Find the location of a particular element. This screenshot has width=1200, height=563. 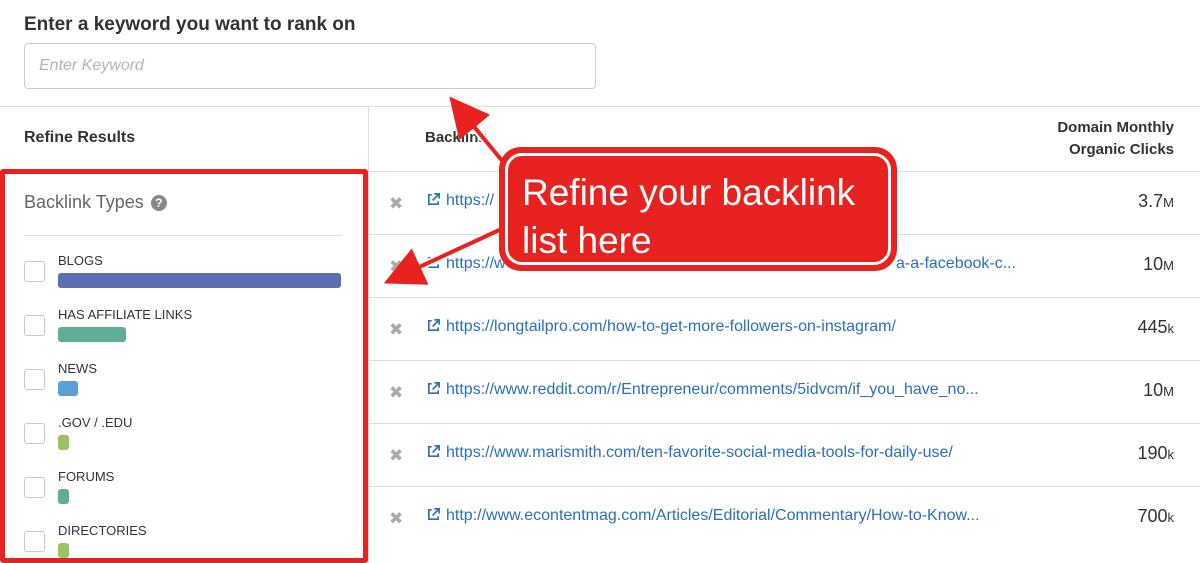

organic-clicks-value: 190k is located at coordinates (1155, 453).